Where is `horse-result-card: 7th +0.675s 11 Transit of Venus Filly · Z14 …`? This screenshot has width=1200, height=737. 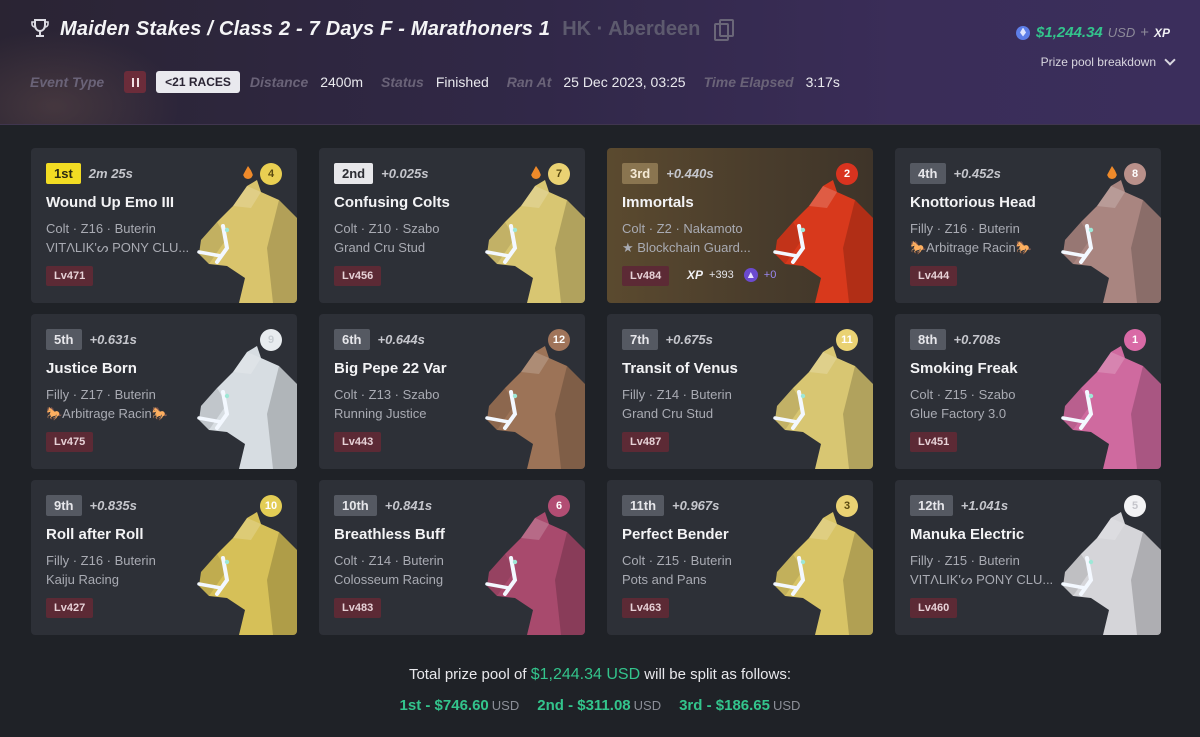 horse-result-card: 7th +0.675s 11 Transit of Venus Filly · Z14 … is located at coordinates (740, 391).